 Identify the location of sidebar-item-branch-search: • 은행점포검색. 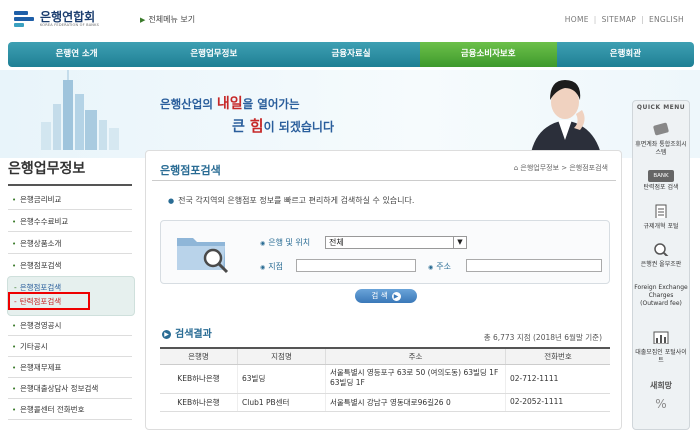
(70, 266).